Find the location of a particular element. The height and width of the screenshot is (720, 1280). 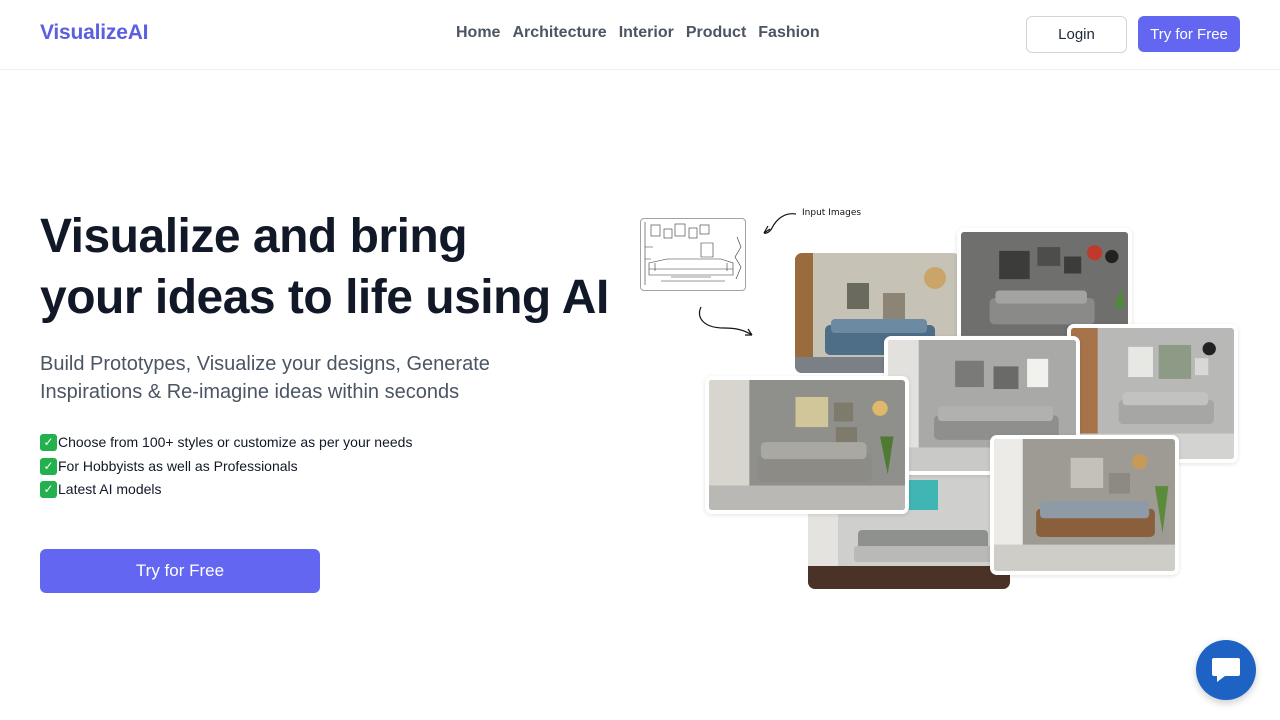

nav-product: Product is located at coordinates (716, 33).